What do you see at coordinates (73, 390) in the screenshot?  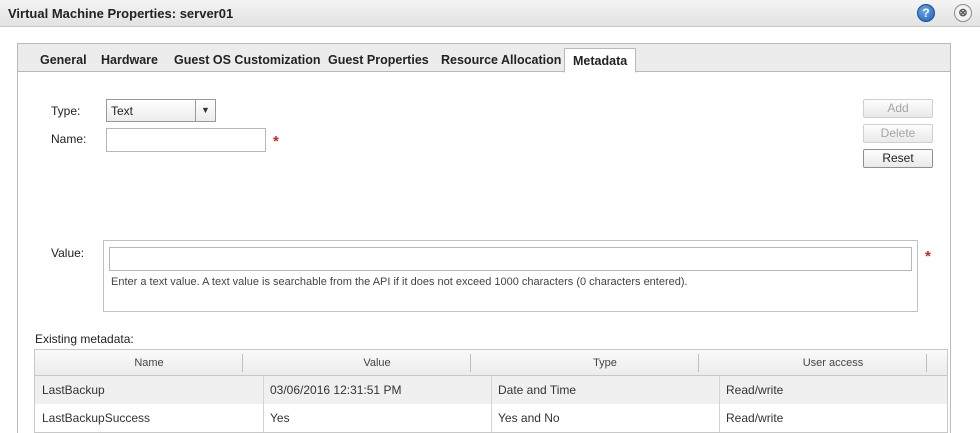 I see `cell-name: LastBackup` at bounding box center [73, 390].